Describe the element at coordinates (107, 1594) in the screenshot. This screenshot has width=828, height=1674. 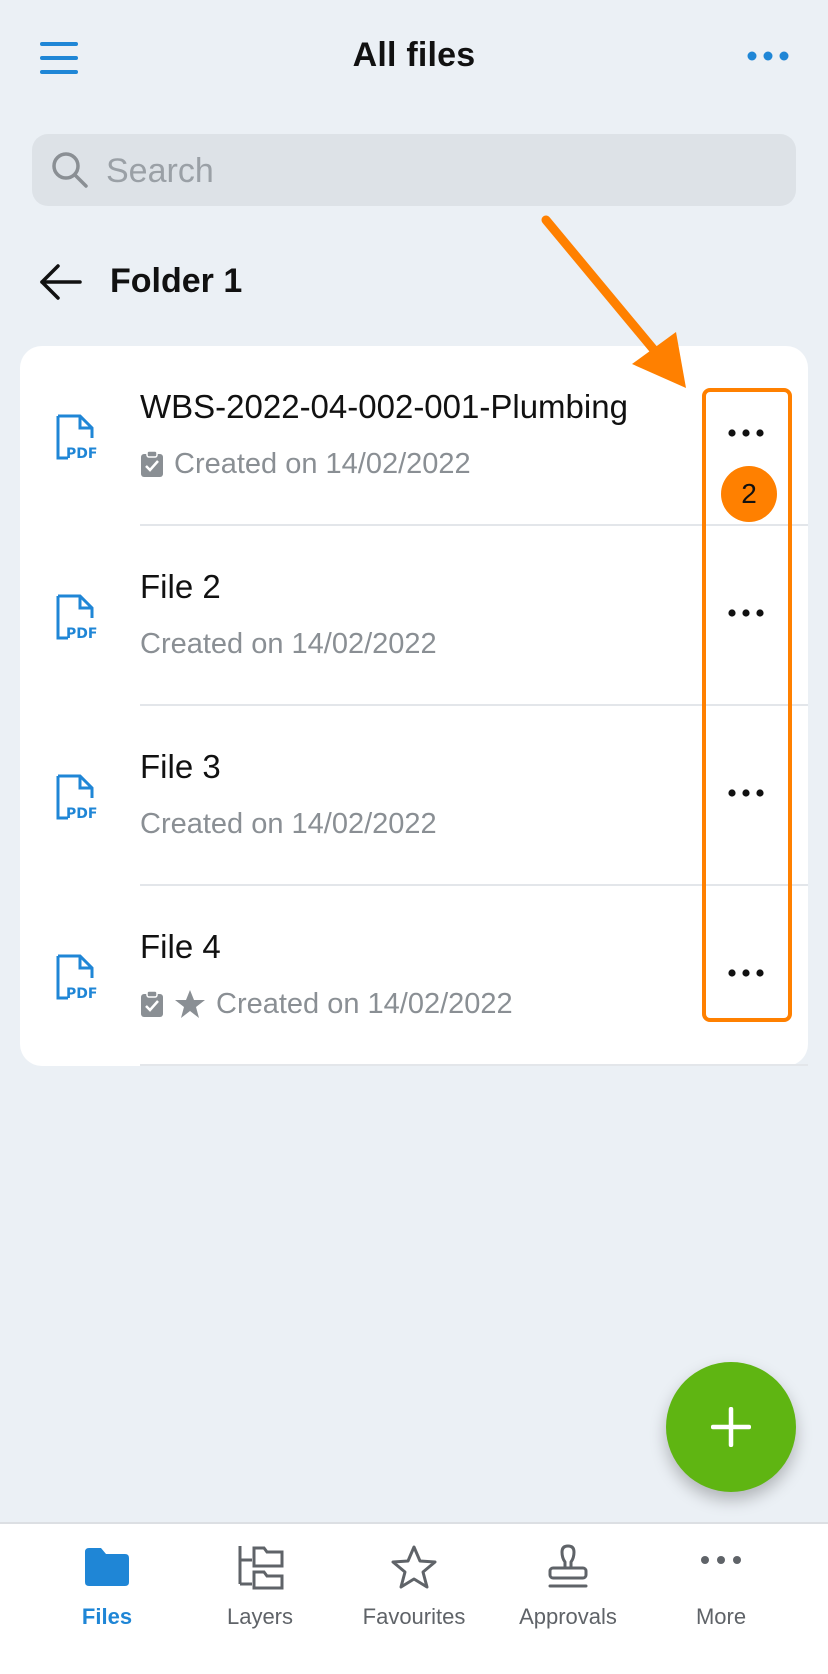
I see `nav-tab-files: Files` at that location.